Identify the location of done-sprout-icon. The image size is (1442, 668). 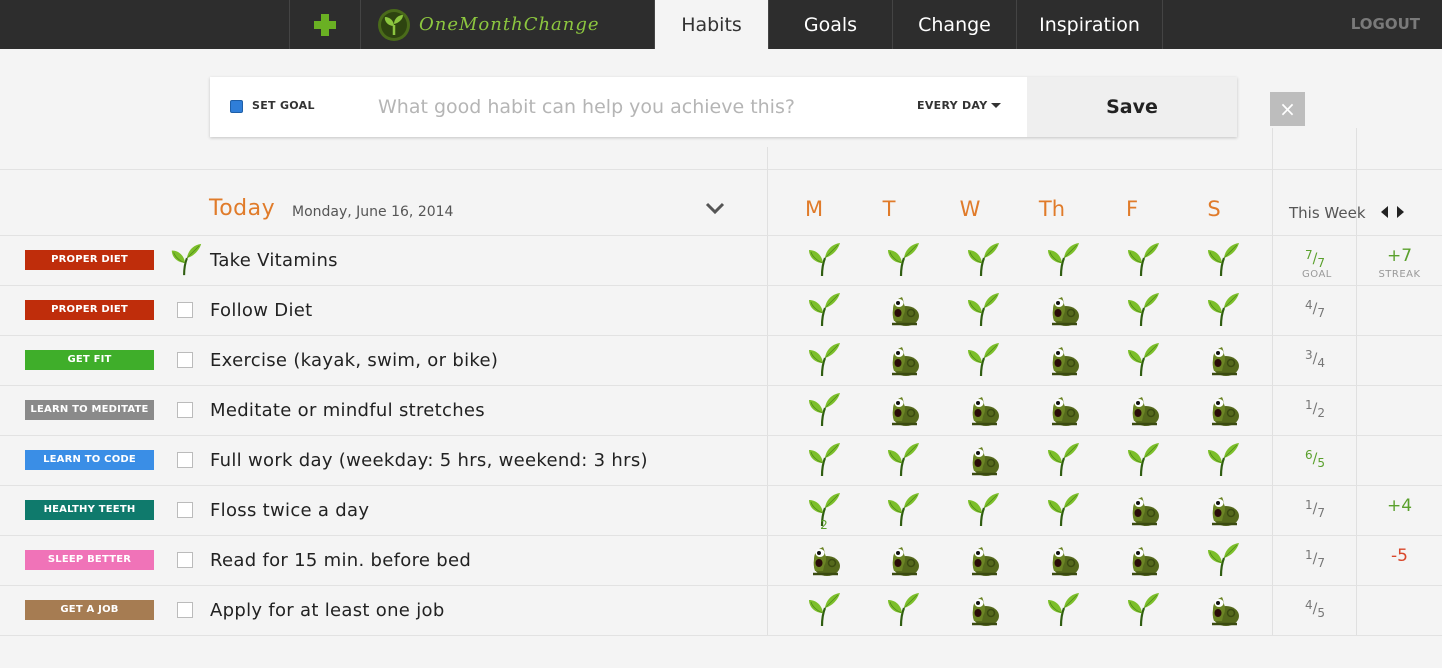
(186, 260).